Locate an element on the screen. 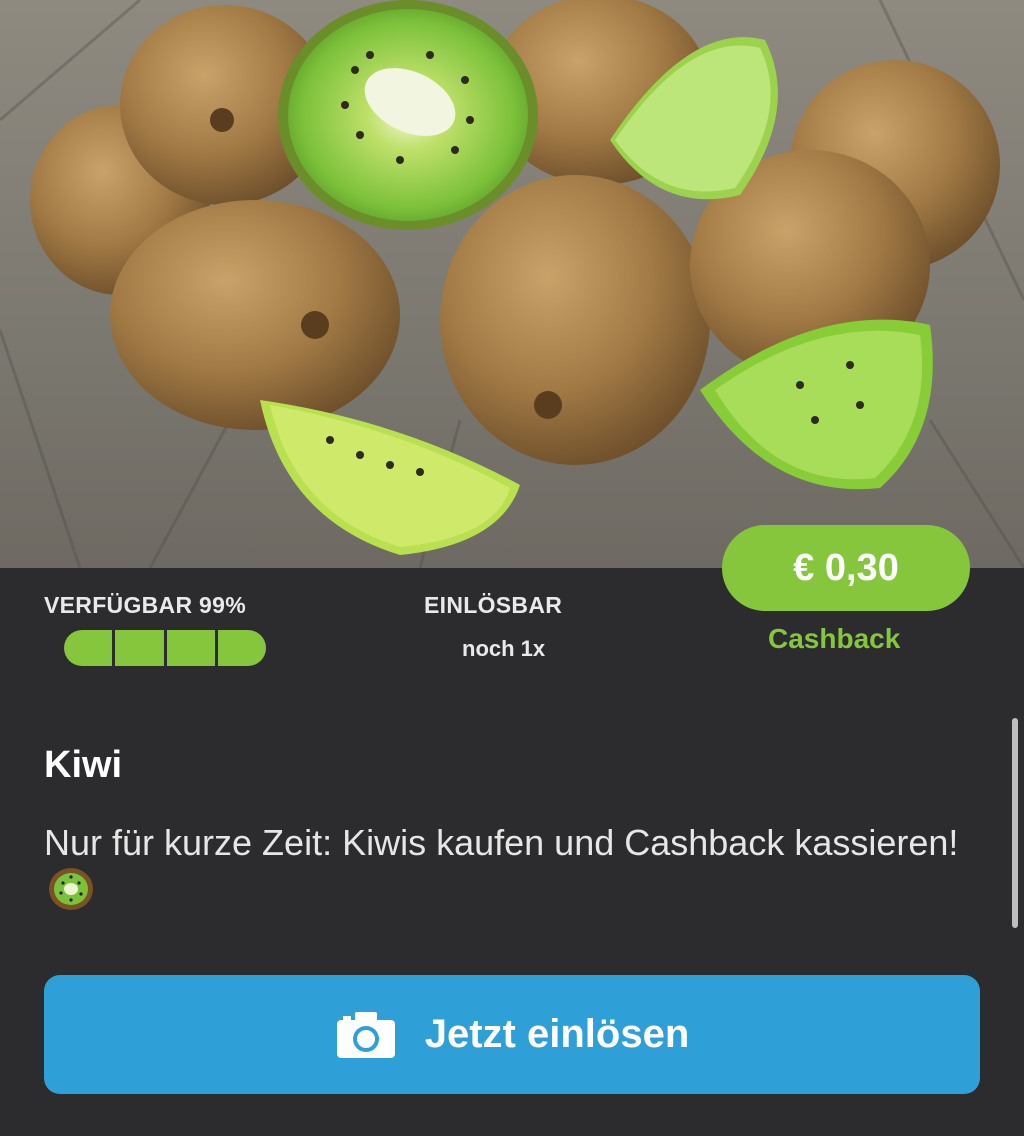  redeem-now-button: Jetzt einlösen is located at coordinates (512, 1034).